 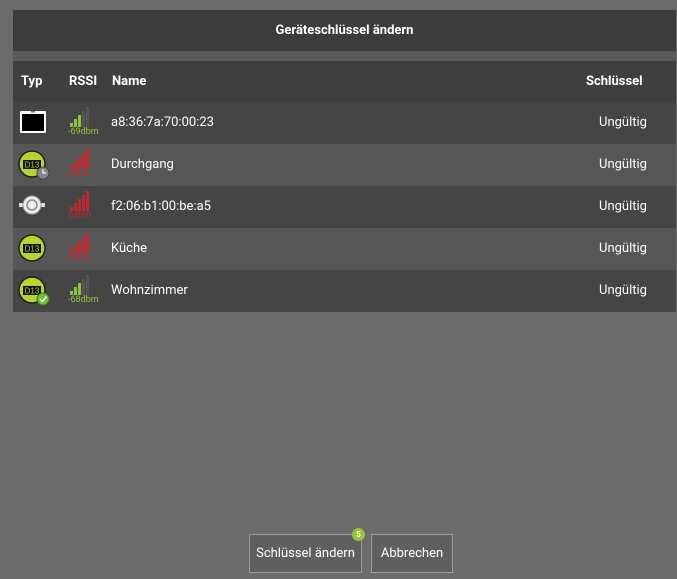 What do you see at coordinates (614, 81) in the screenshot?
I see `column-header-key: Schlüssel` at bounding box center [614, 81].